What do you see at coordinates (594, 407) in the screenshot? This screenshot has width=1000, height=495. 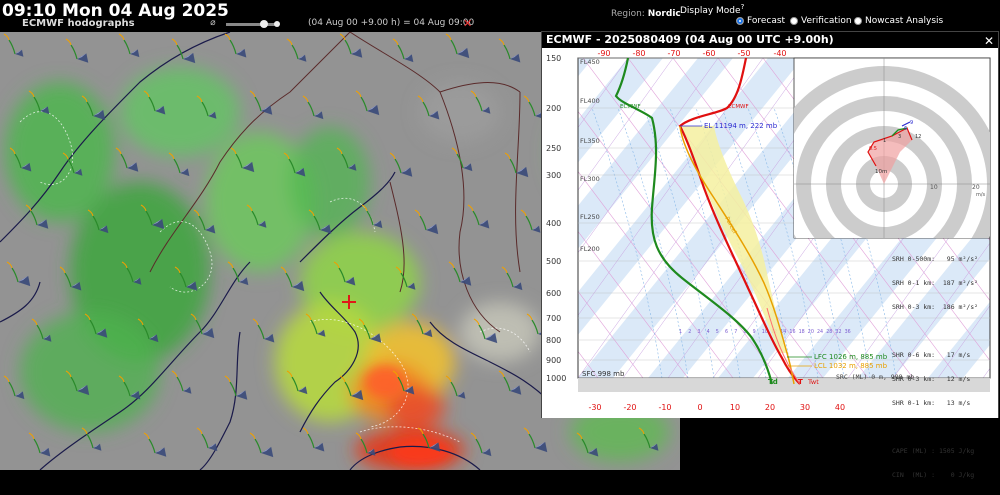 I see `bottom-temp-label: -30` at bounding box center [594, 407].